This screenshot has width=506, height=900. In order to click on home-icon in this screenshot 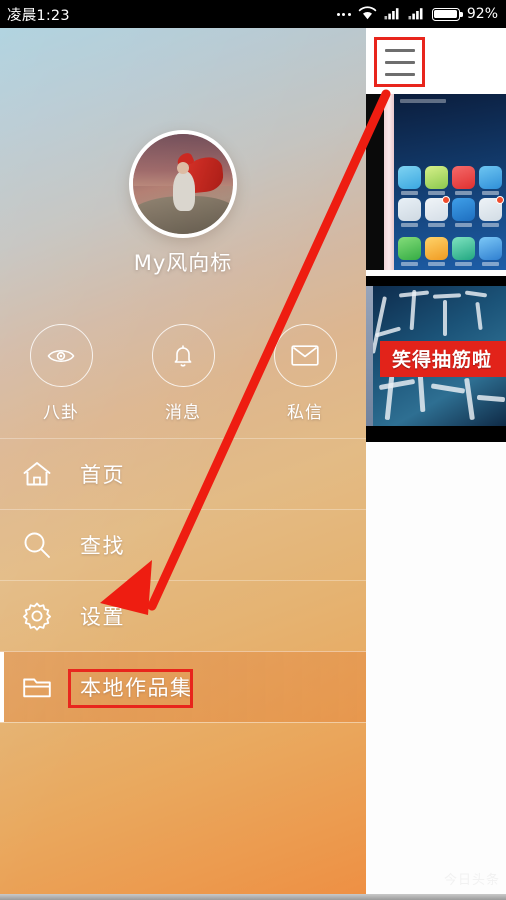, I will do `click(43, 474)`.